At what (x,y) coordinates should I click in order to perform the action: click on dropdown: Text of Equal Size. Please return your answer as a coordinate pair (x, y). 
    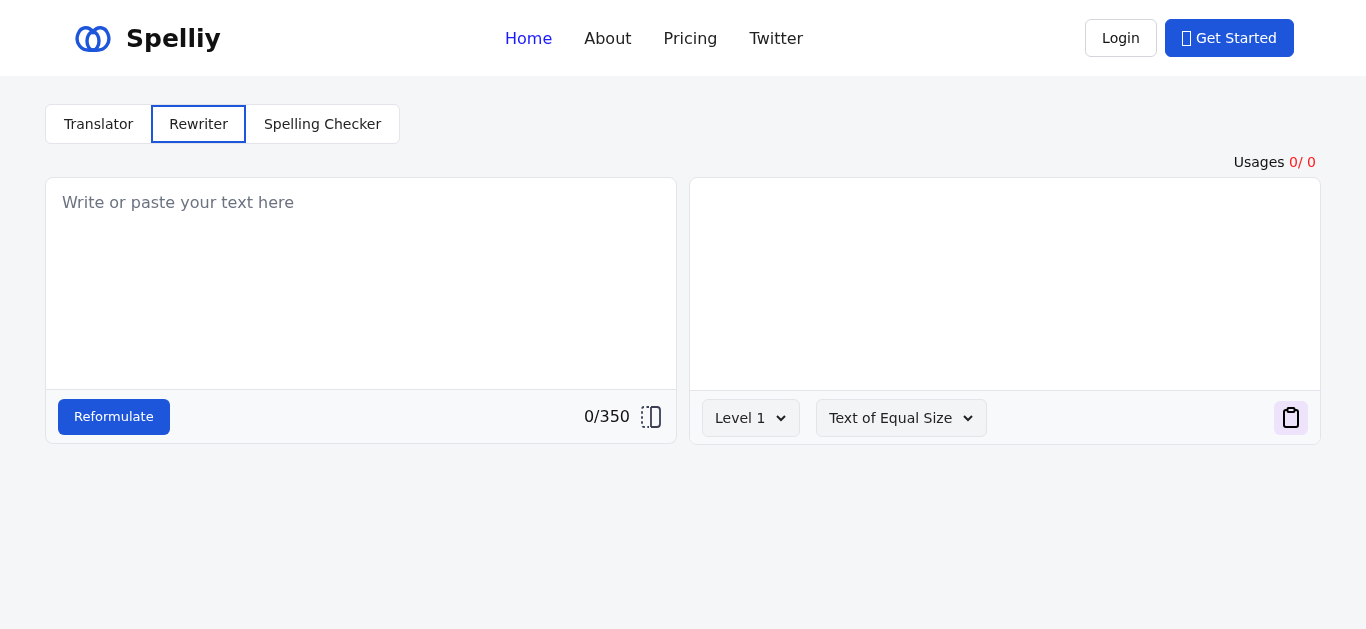
    Looking at the image, I should click on (902, 417).